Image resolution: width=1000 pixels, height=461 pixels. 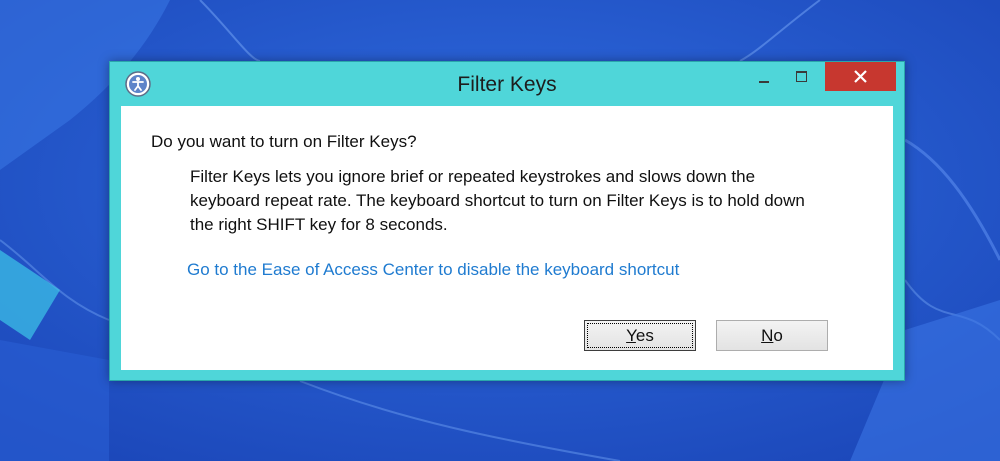 What do you see at coordinates (764, 77) in the screenshot?
I see `minimize-button` at bounding box center [764, 77].